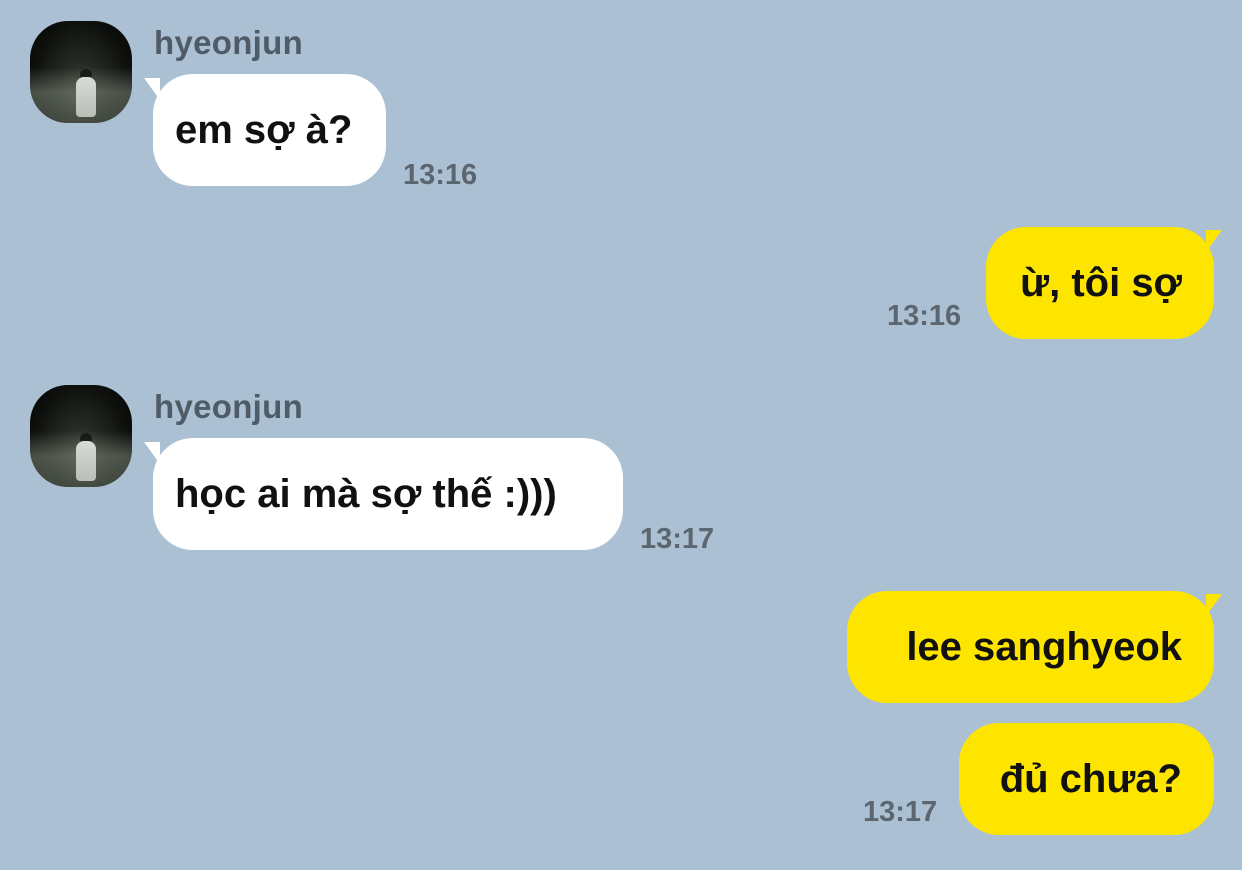  What do you see at coordinates (1100, 283) in the screenshot?
I see `outgoing-message-bubble: ừ, tôi sợ` at bounding box center [1100, 283].